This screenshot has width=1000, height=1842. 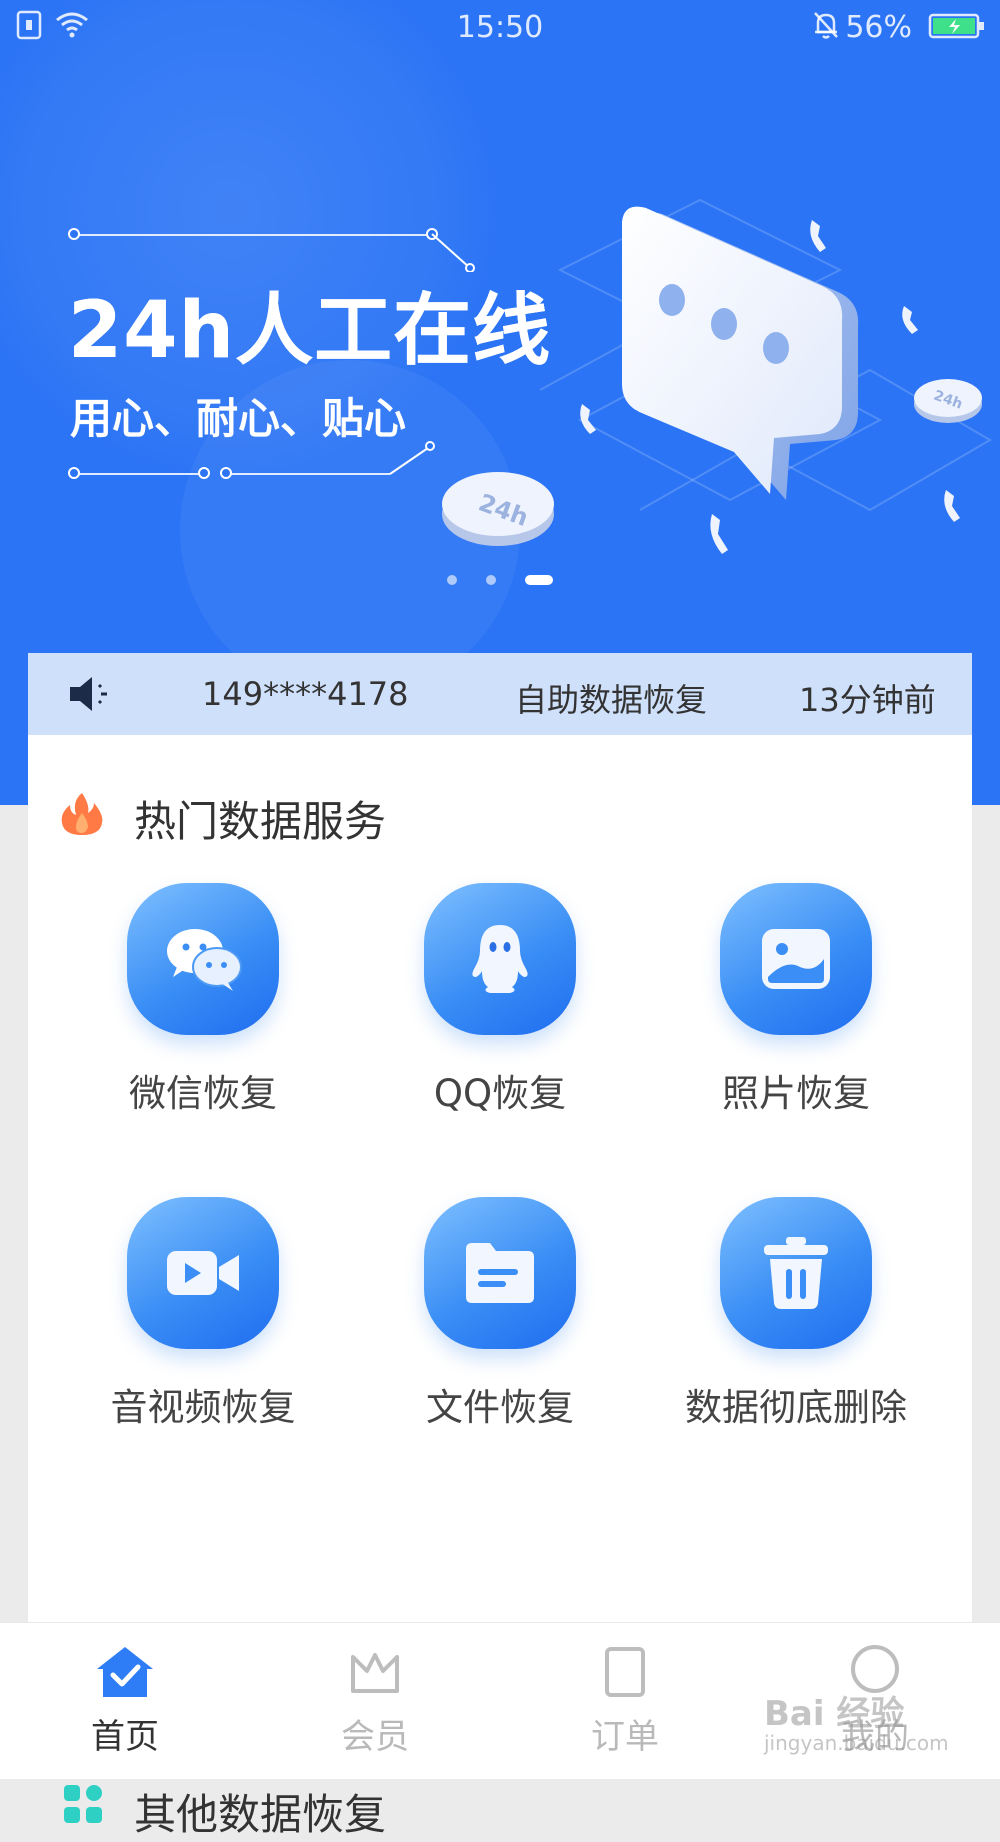 I want to click on wechat-icon, so click(x=204, y=960).